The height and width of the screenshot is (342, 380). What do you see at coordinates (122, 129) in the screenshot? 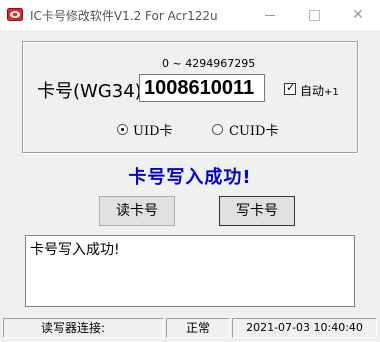
I see `uid-card-radio` at bounding box center [122, 129].